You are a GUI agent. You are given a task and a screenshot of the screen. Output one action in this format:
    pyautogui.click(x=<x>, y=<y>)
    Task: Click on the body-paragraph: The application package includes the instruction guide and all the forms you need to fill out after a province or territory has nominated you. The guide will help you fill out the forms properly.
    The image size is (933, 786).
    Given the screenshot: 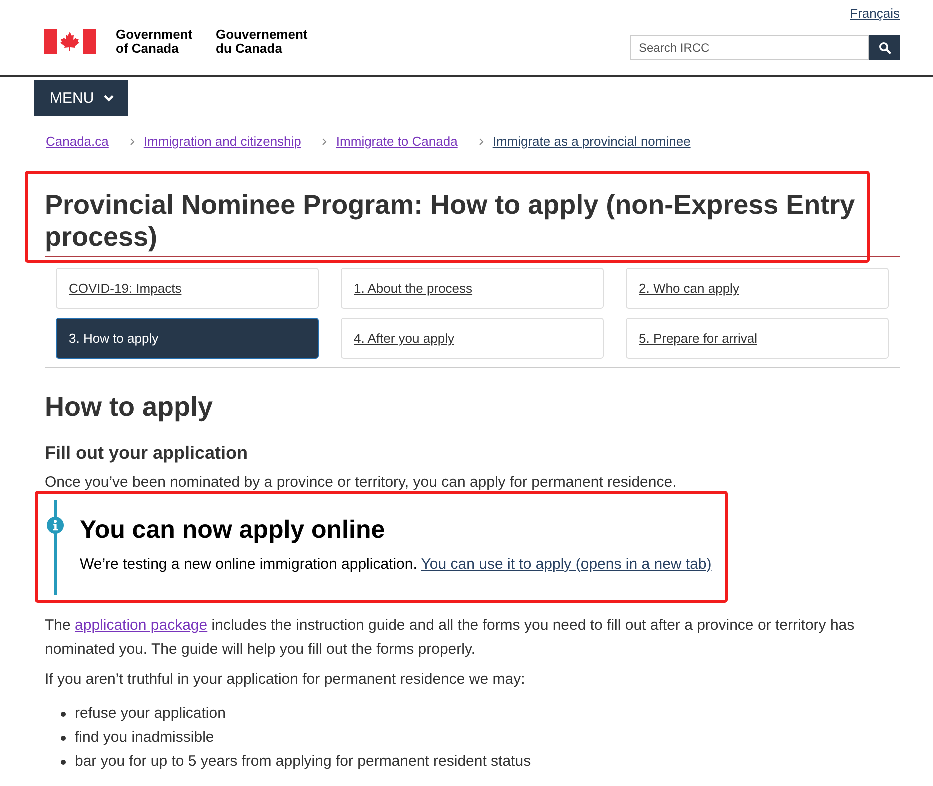 What is the action you would take?
    pyautogui.click(x=450, y=638)
    